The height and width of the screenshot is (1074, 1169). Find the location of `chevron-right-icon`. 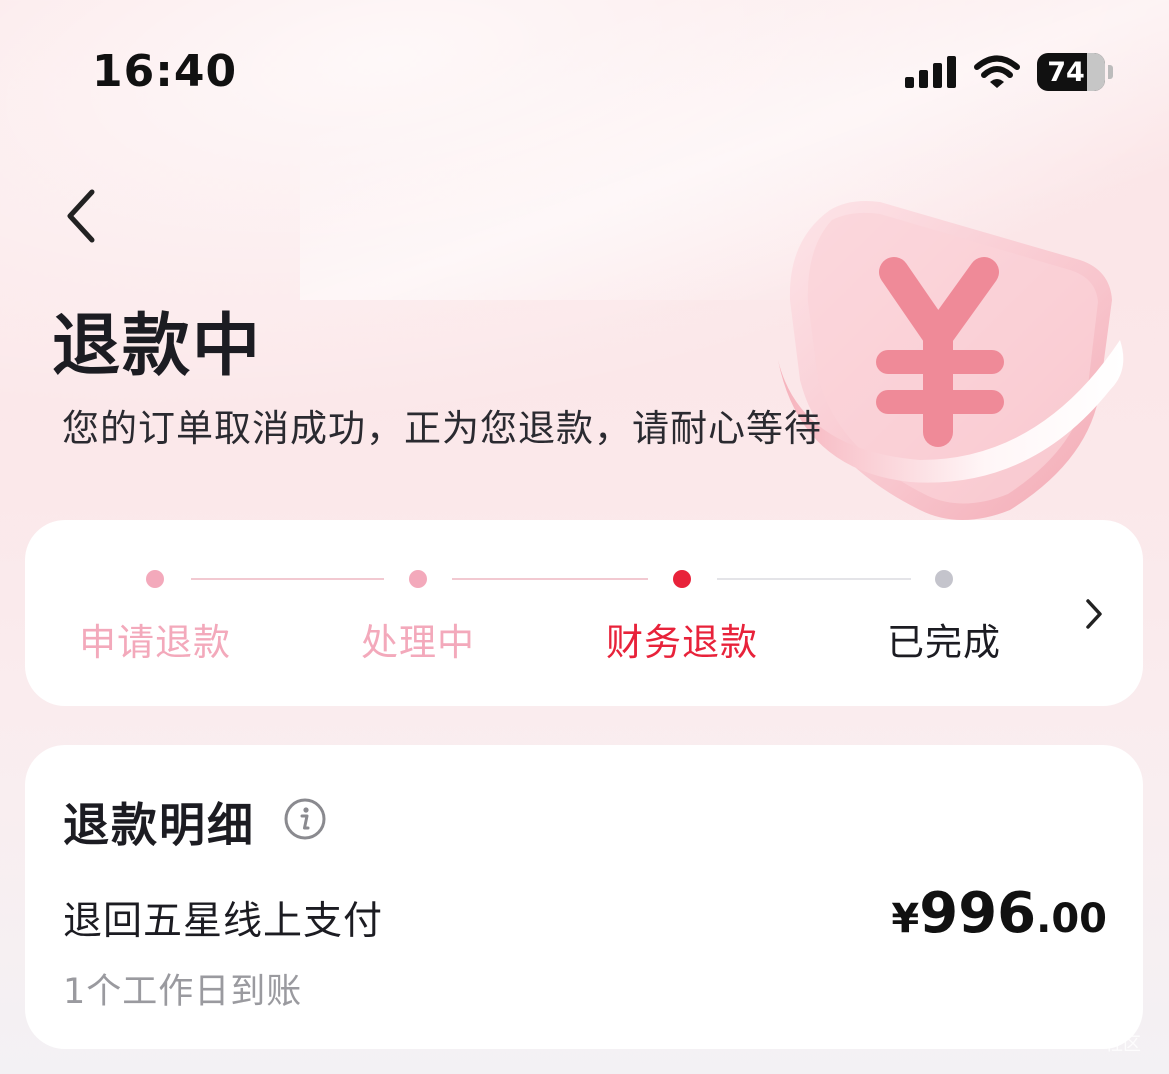

chevron-right-icon is located at coordinates (1094, 614).